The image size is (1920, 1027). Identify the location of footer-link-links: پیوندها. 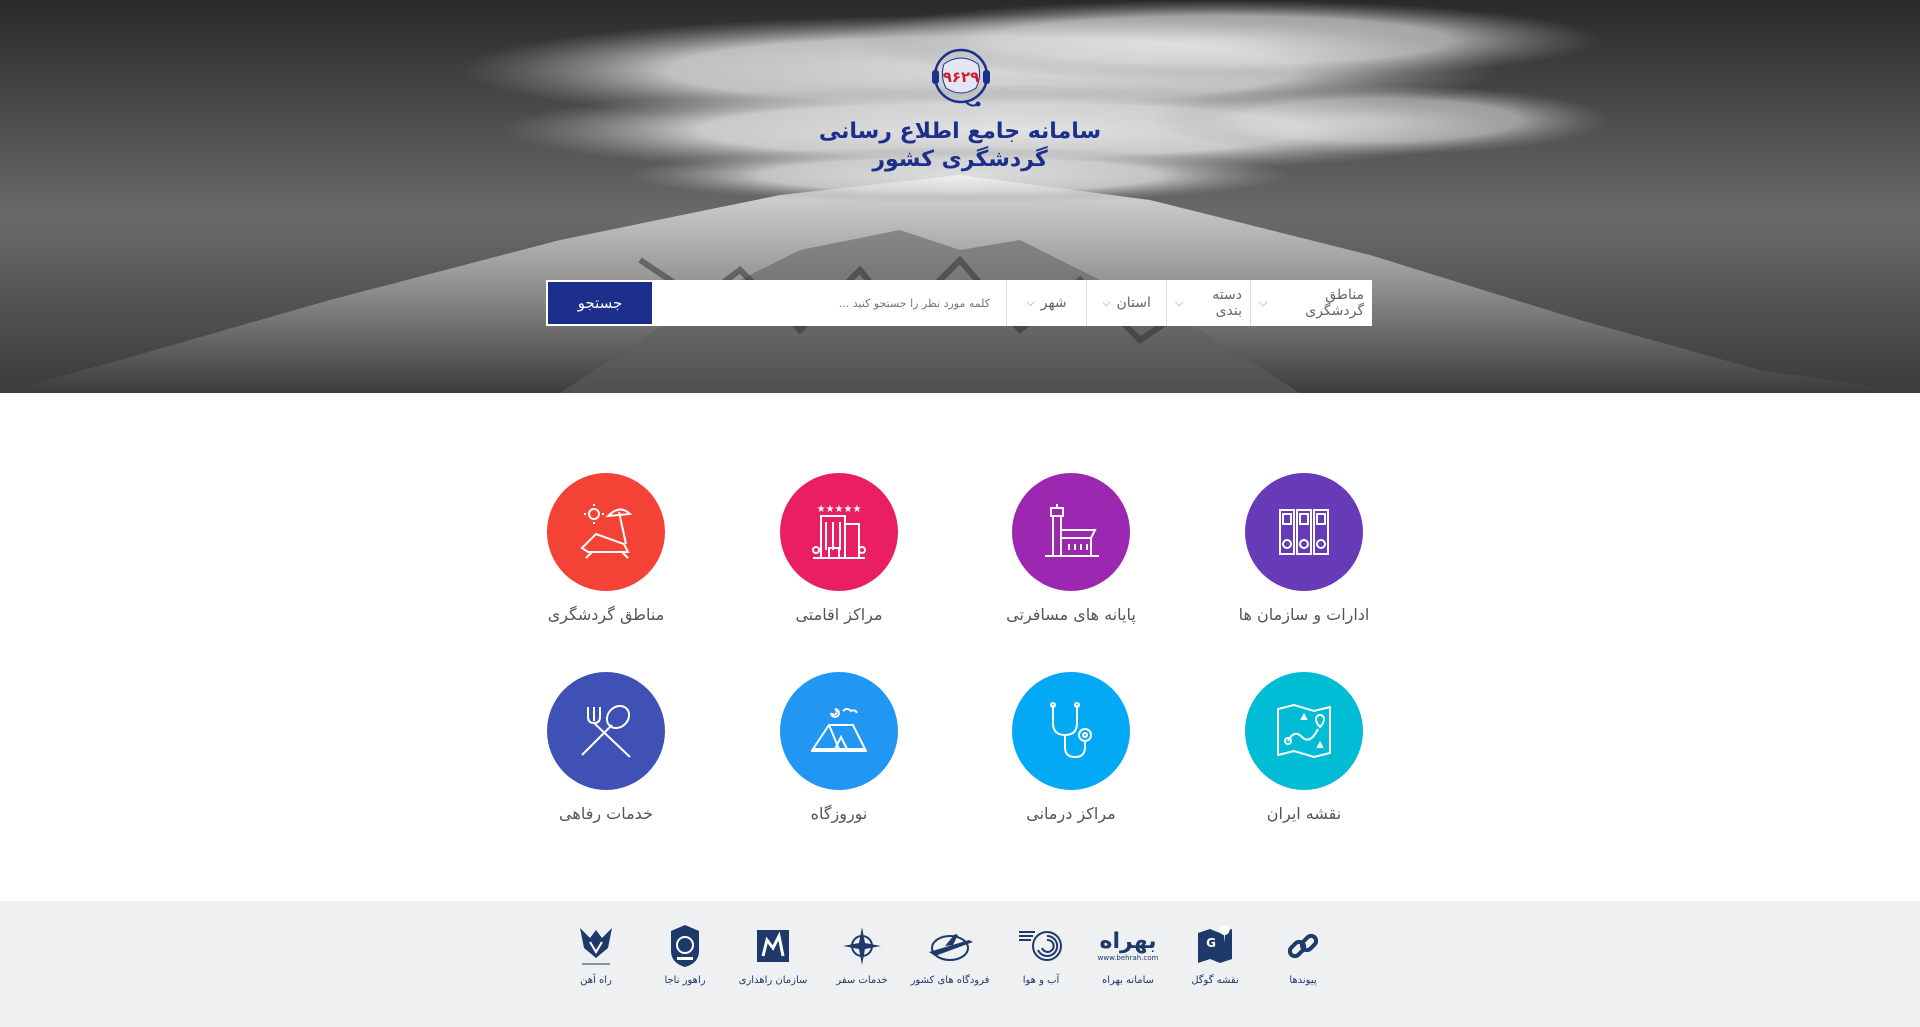
(1303, 953).